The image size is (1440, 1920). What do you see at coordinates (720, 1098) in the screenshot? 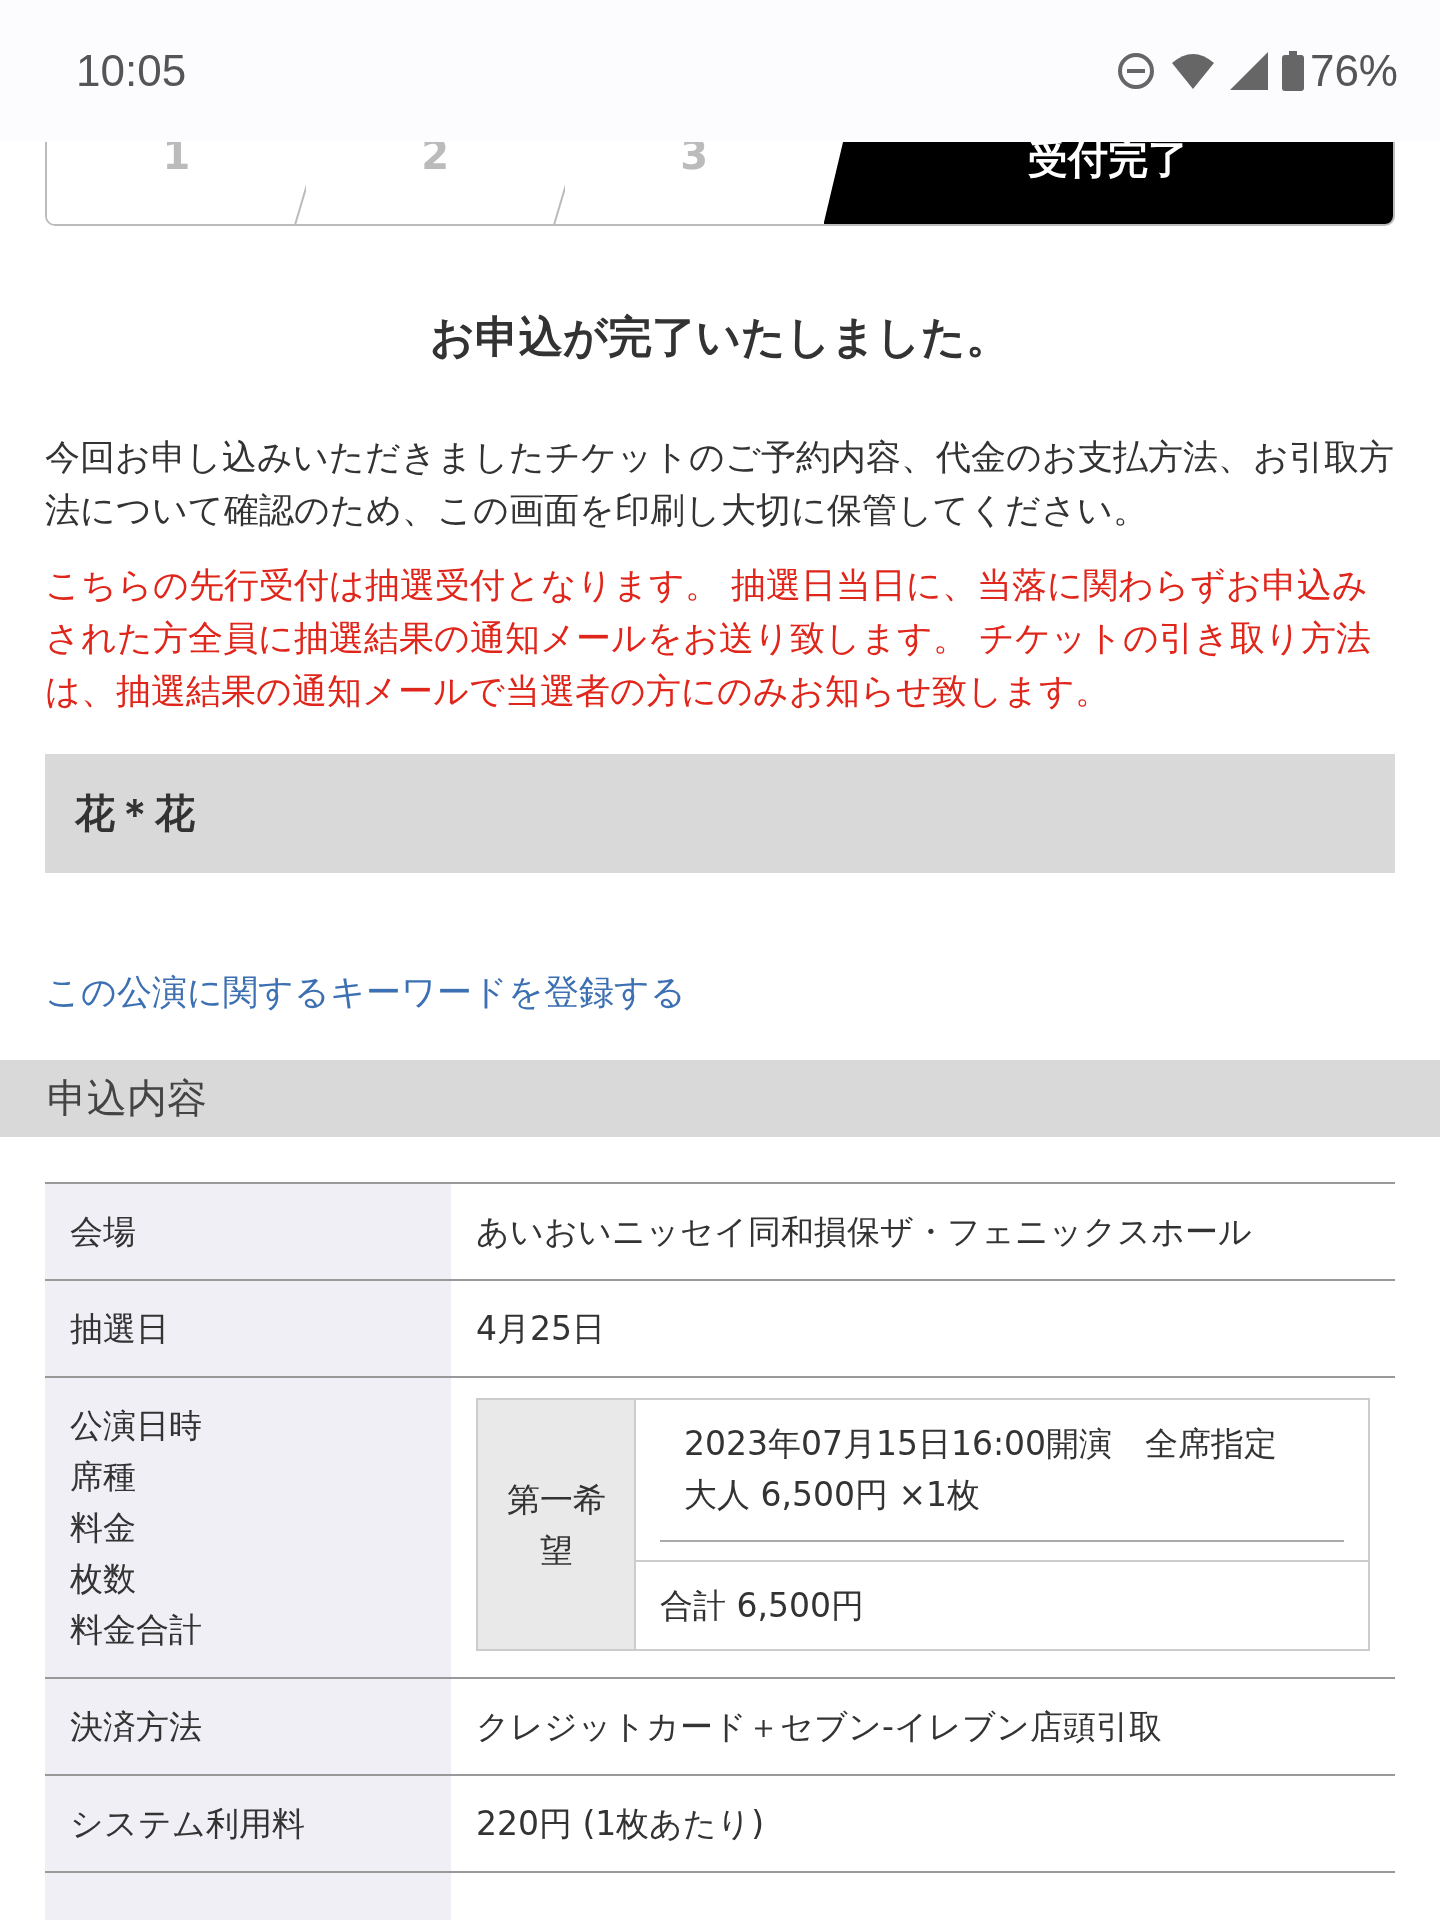
I see `section-heading: 申込内容` at bounding box center [720, 1098].